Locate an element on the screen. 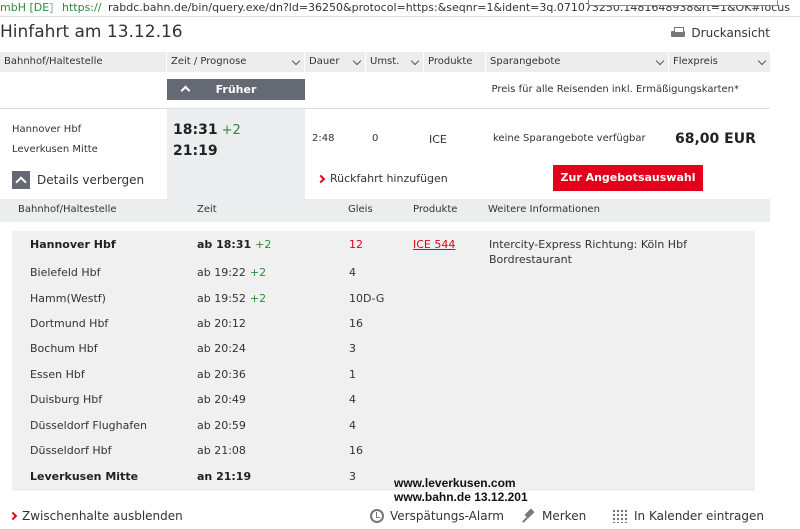 The width and height of the screenshot is (800, 529). spar-value: keine Sparangebote verfügbar is located at coordinates (569, 138).